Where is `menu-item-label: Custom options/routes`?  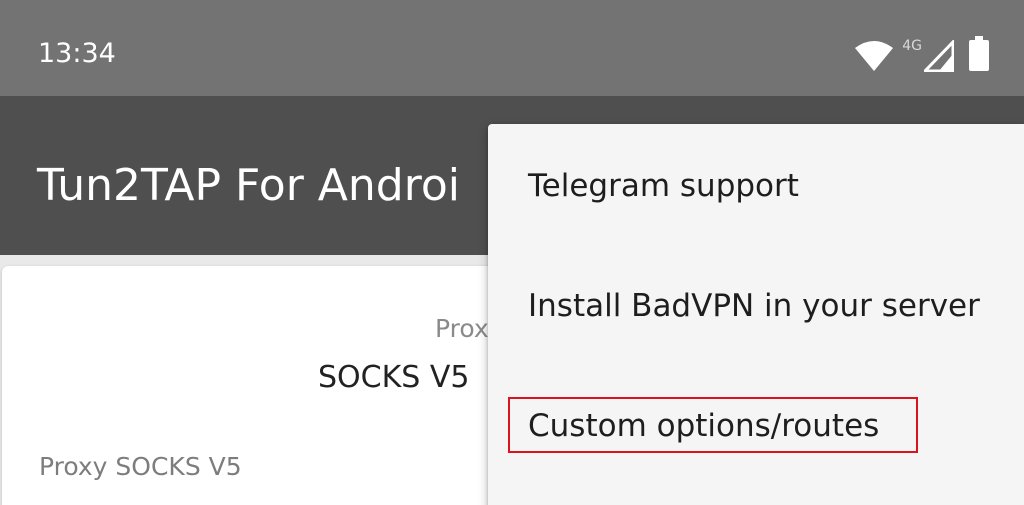 menu-item-label: Custom options/routes is located at coordinates (704, 426).